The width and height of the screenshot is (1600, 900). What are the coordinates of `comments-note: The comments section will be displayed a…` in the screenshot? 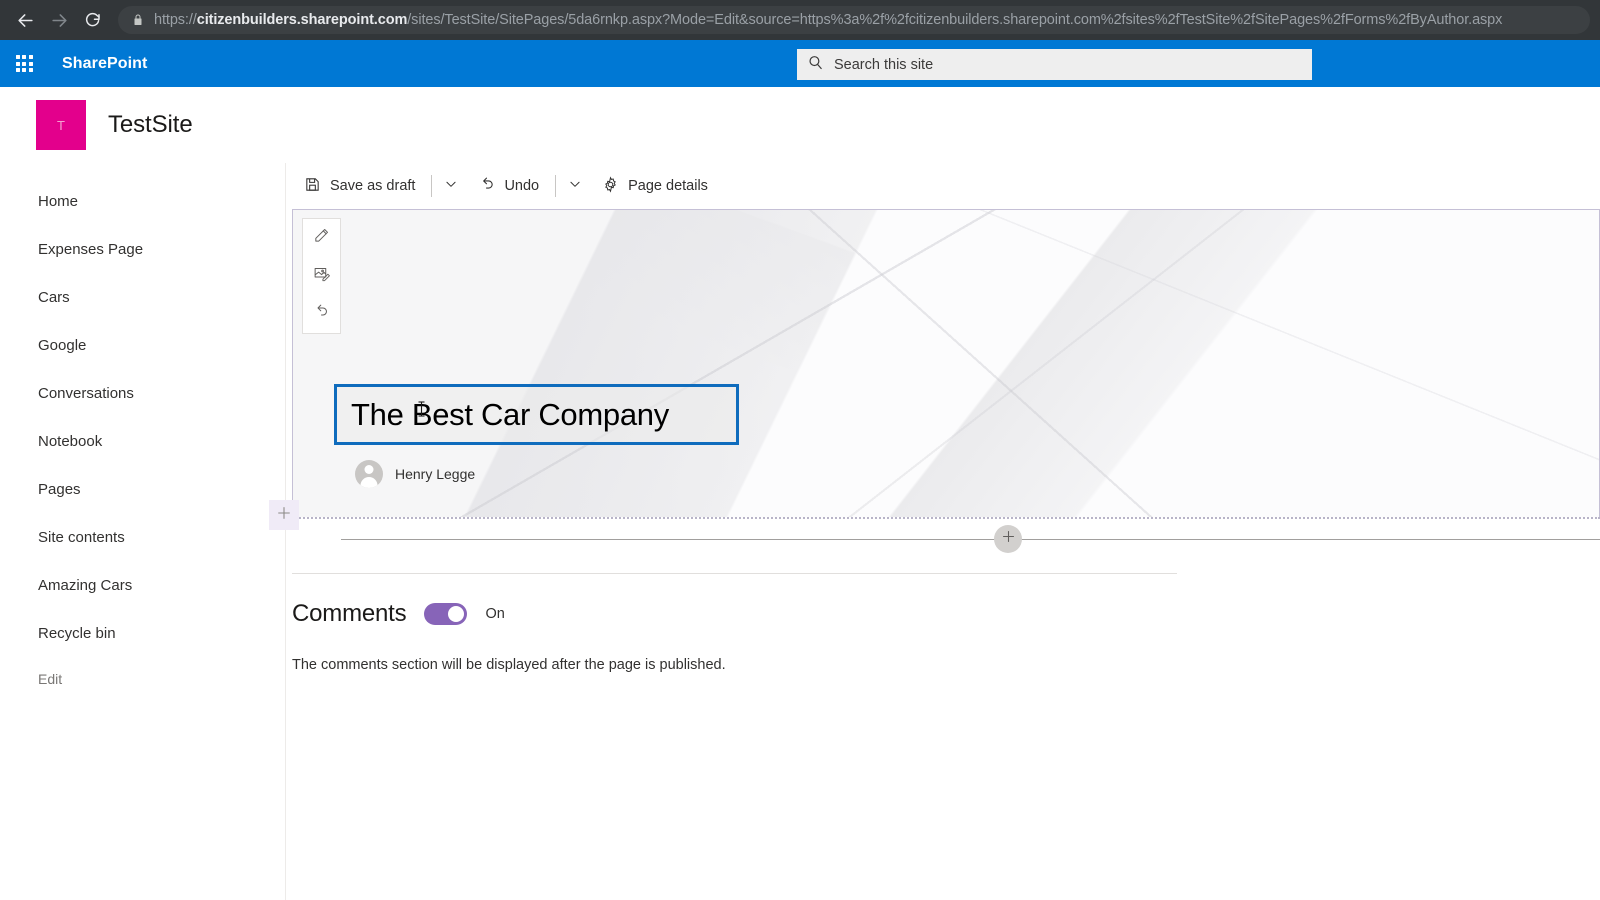 It's located at (509, 665).